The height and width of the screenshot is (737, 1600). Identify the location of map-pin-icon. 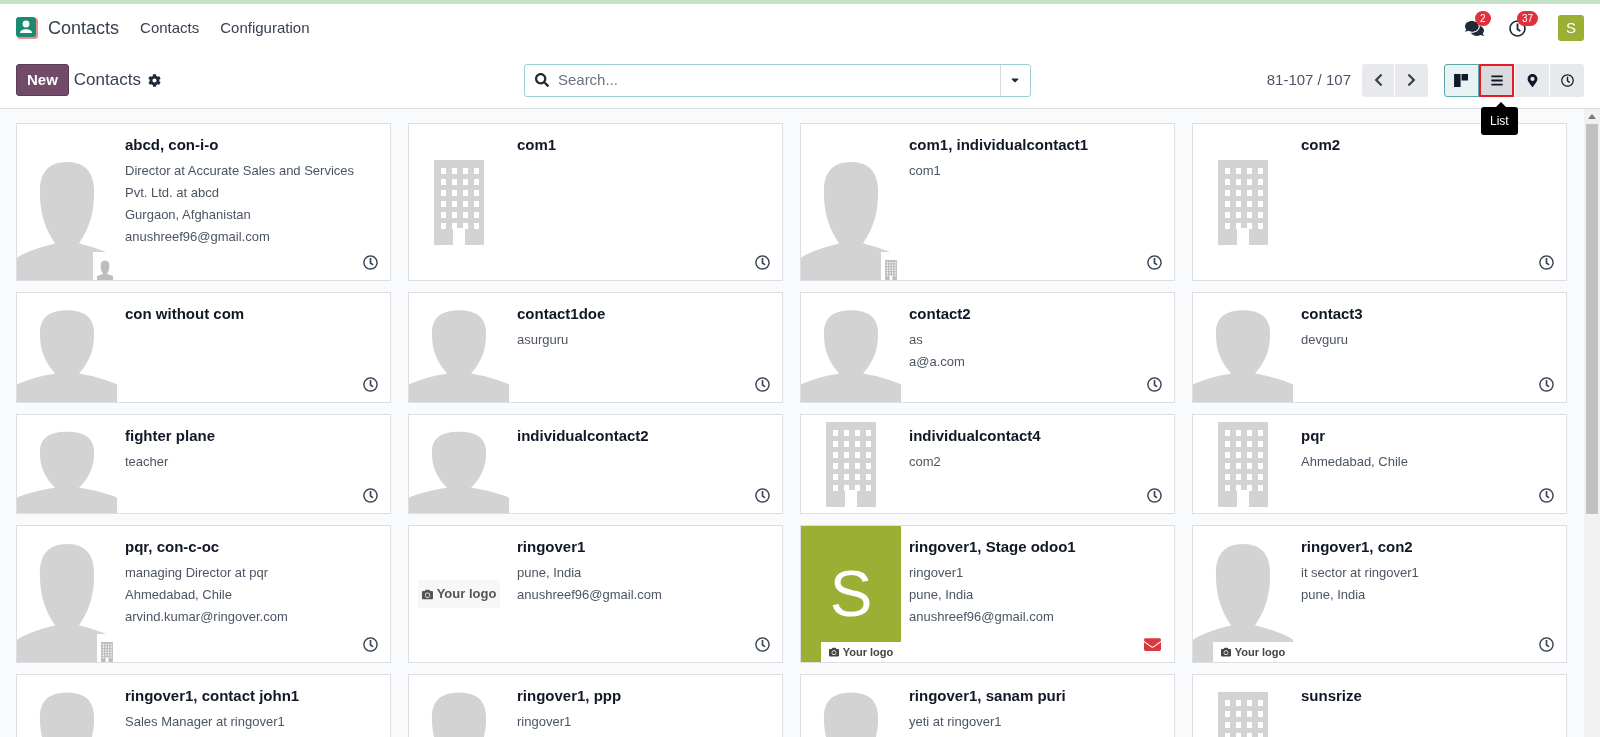
(1532, 80).